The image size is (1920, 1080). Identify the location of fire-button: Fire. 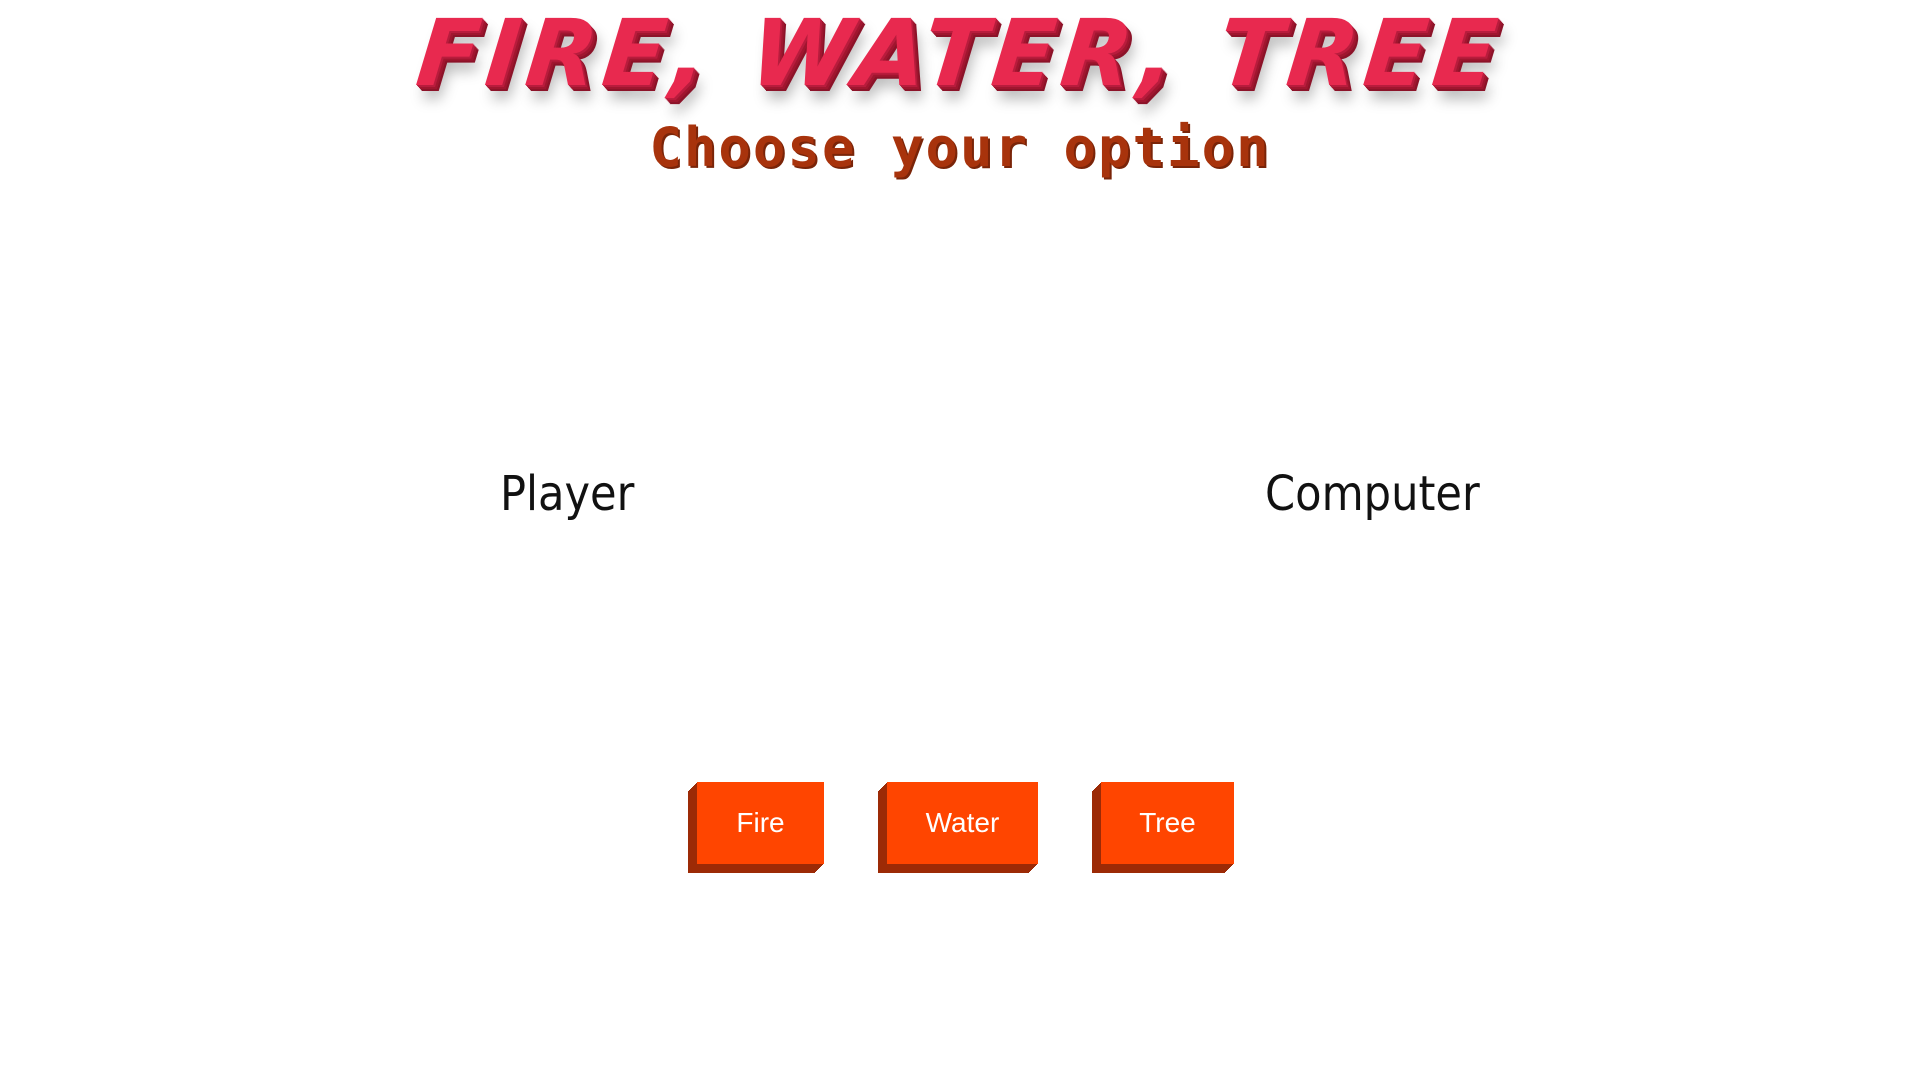
(760, 823).